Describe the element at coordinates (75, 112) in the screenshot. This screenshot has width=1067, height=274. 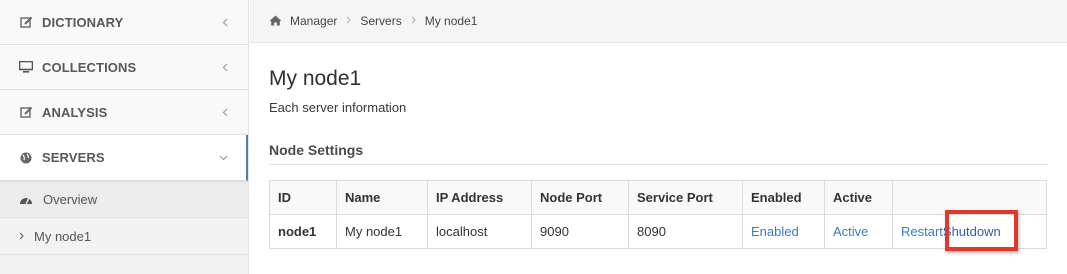
I see `sidebar-item-label: ANALYSIS` at that location.